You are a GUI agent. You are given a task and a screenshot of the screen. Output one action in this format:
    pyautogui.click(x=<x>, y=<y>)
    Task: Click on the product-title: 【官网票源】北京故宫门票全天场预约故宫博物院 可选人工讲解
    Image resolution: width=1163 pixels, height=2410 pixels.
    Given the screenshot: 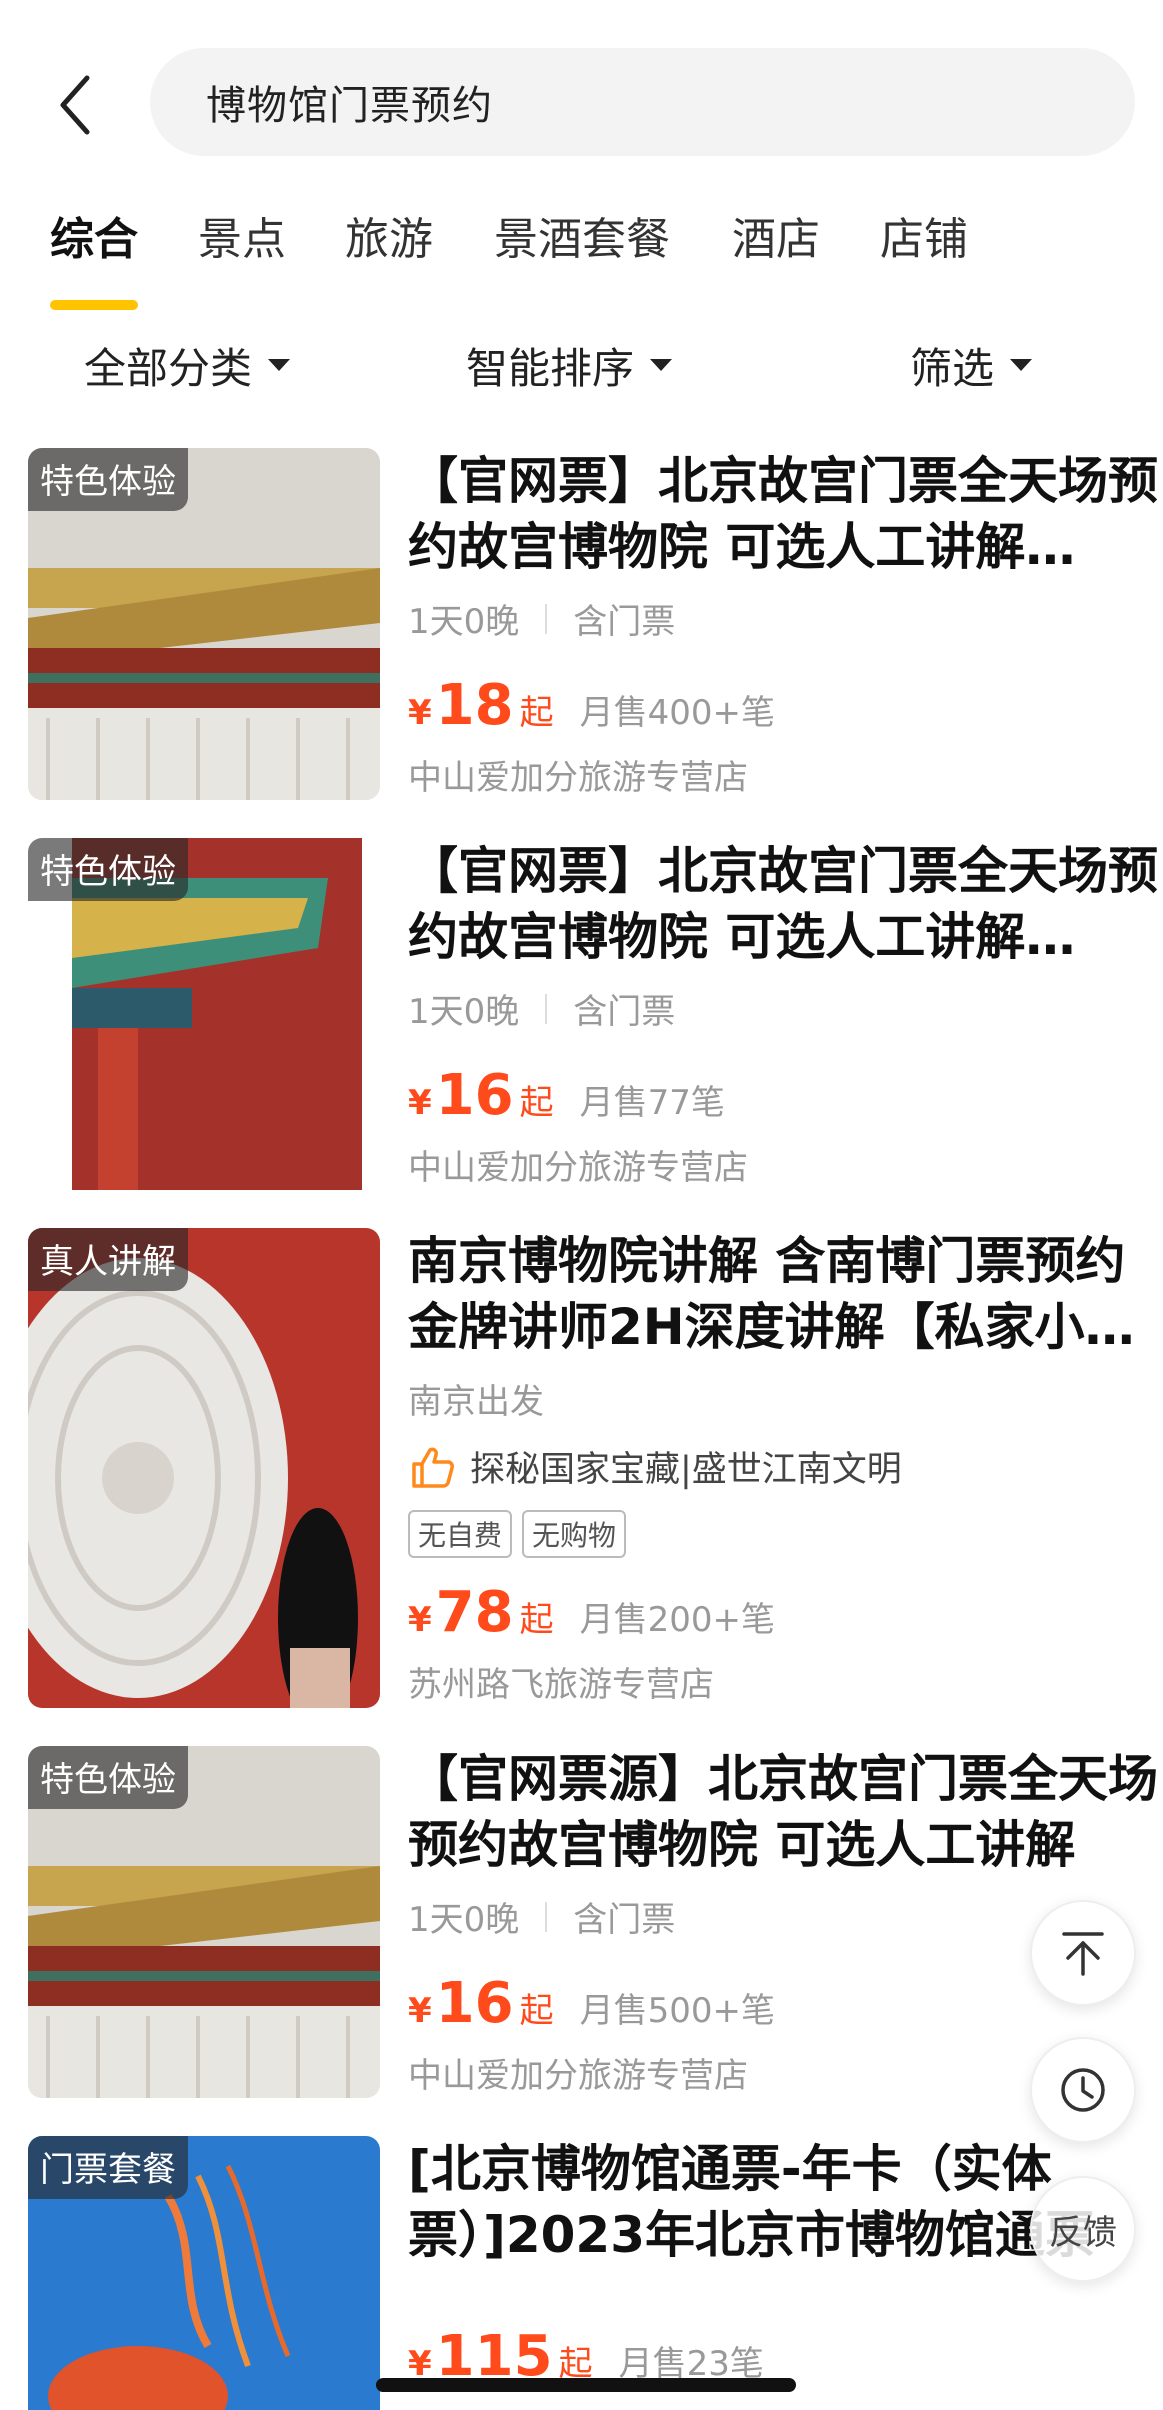 What is the action you would take?
    pyautogui.click(x=783, y=1812)
    